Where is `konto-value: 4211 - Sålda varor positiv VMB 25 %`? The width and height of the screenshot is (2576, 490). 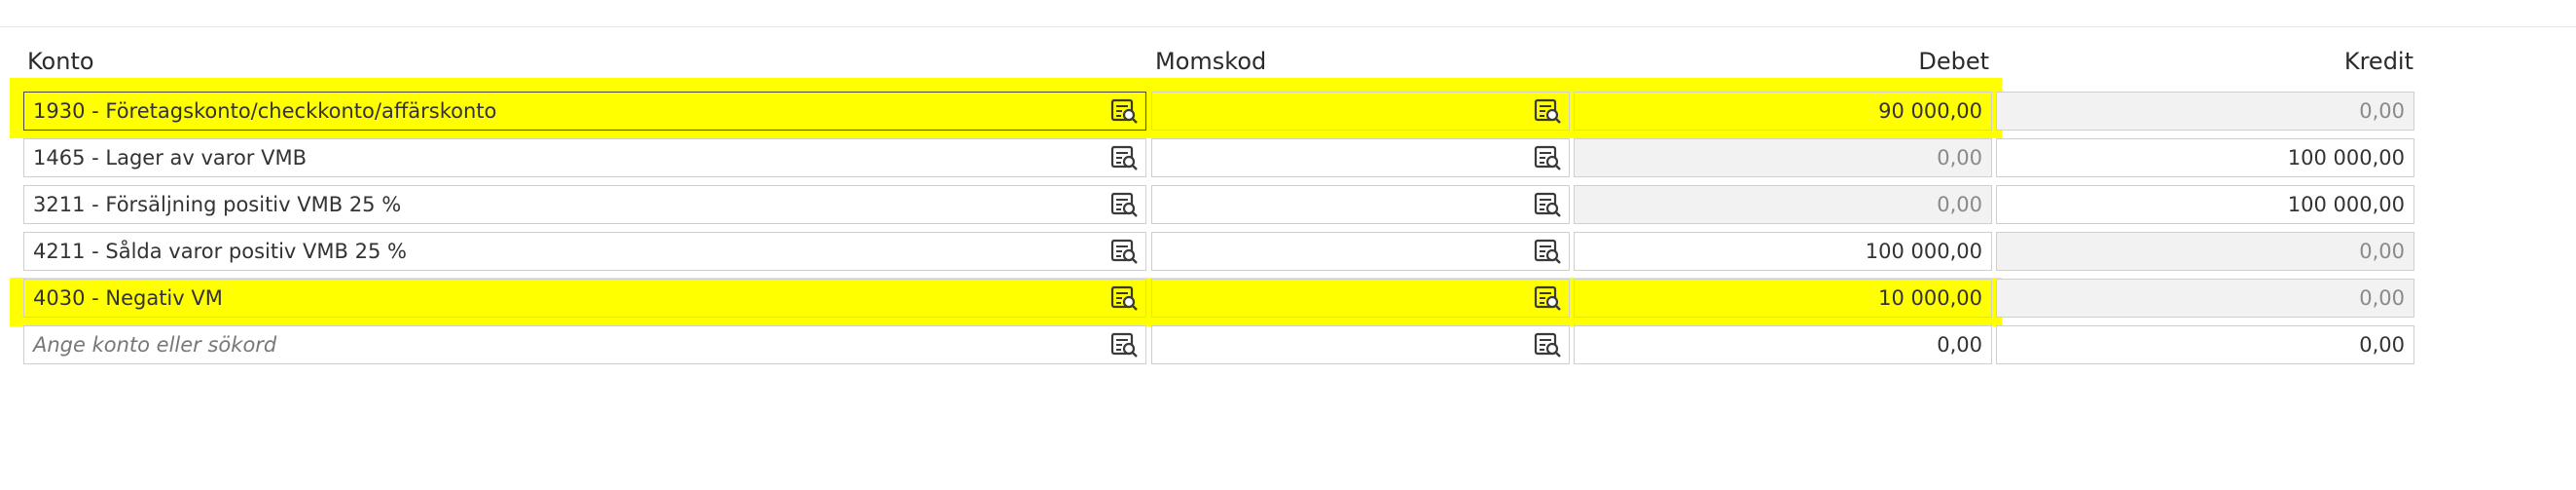 konto-value: 4211 - Sålda varor positiv VMB 25 % is located at coordinates (220, 252).